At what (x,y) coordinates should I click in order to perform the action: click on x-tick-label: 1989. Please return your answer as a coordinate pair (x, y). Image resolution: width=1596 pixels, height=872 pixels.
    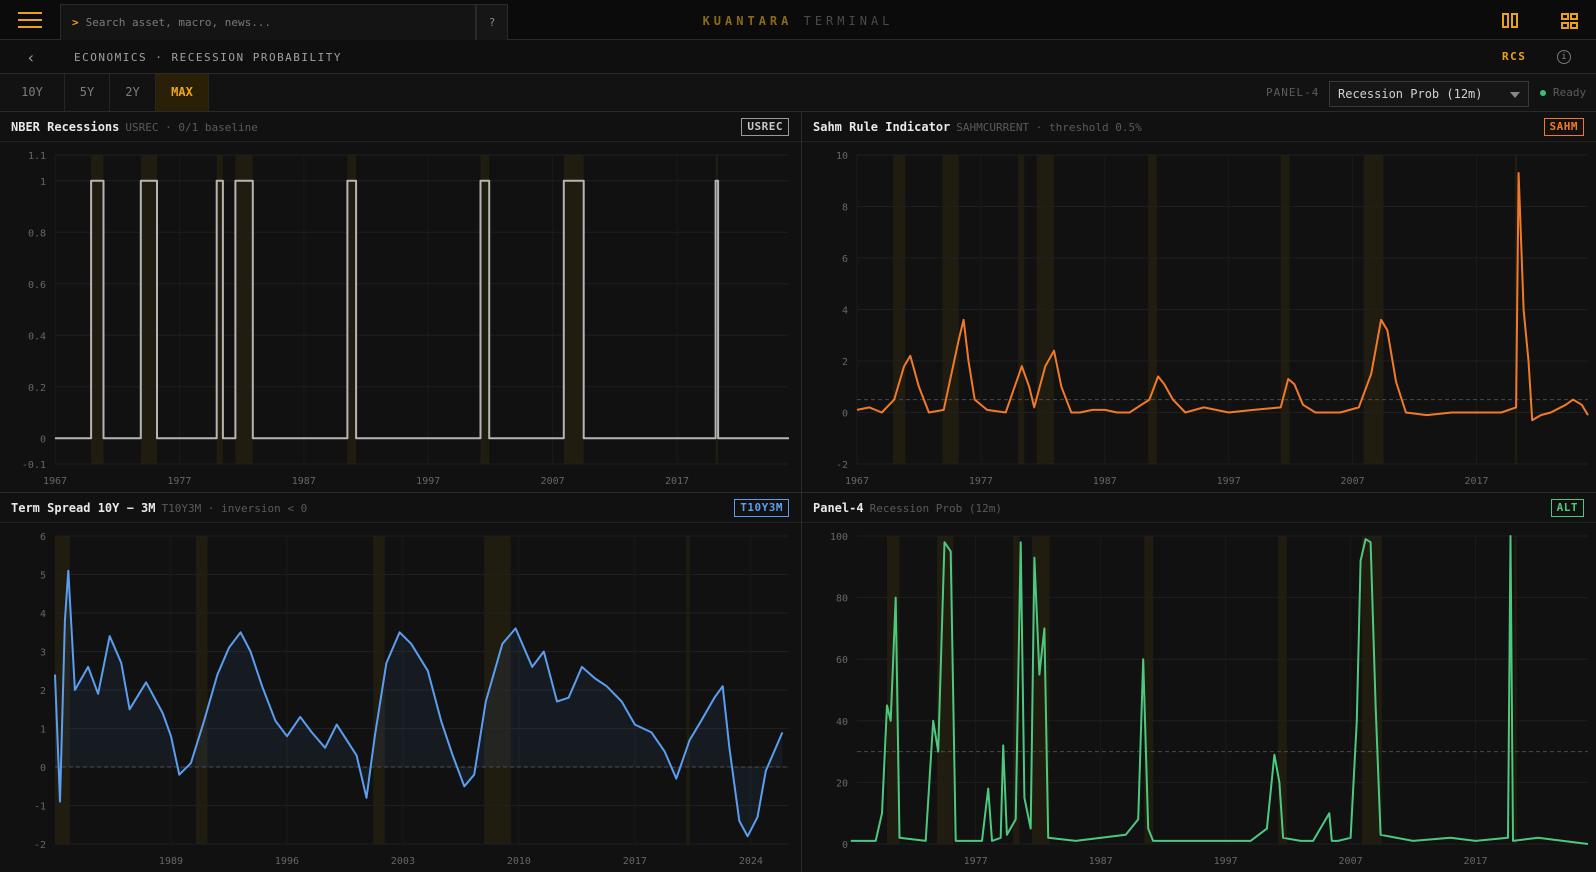
    Looking at the image, I should click on (171, 861).